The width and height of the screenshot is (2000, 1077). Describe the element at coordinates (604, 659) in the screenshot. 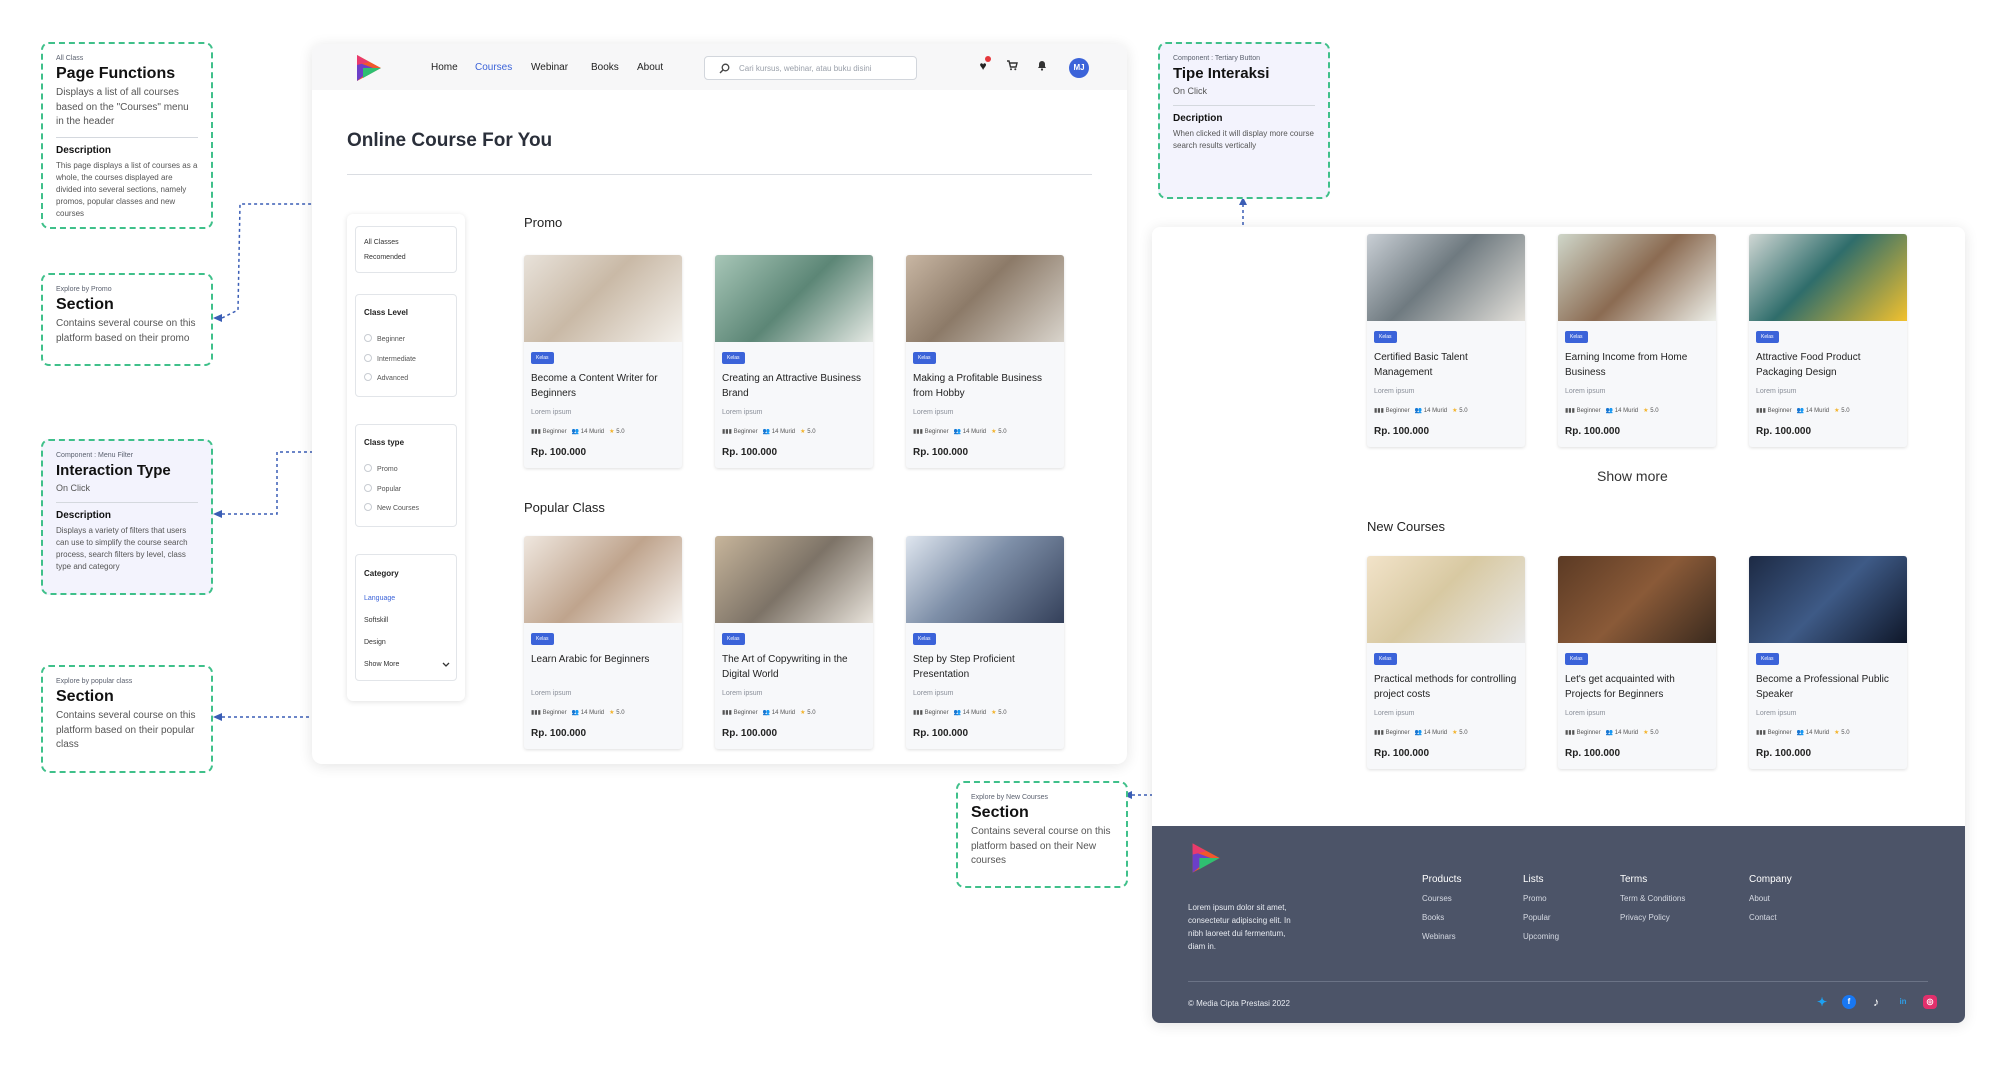

I see `course-title: Learn Arabic for Beginners` at that location.